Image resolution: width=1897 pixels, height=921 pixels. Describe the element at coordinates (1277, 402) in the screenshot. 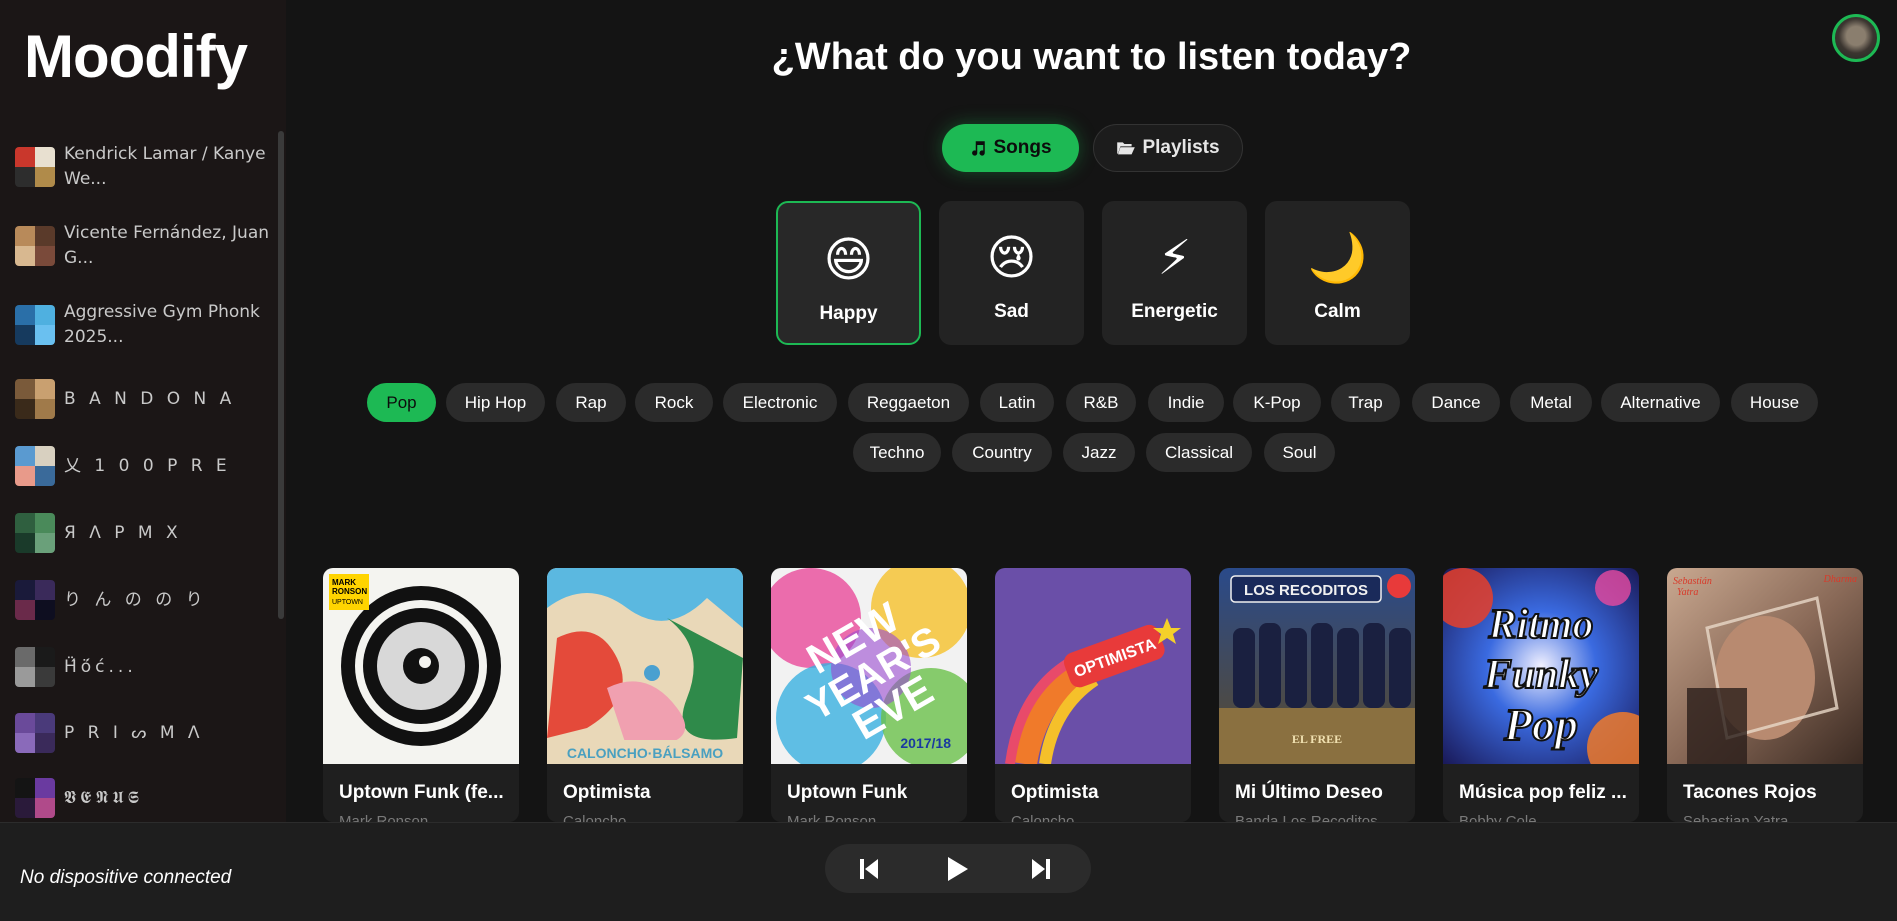

I see `genre-chip: K-Pop` at that location.